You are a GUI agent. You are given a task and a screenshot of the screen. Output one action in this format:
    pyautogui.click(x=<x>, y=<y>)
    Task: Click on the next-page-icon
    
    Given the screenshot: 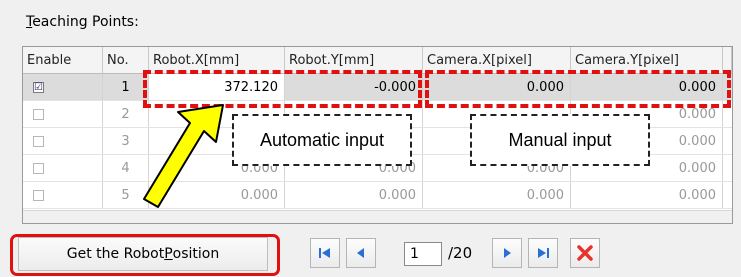 What is the action you would take?
    pyautogui.click(x=507, y=253)
    